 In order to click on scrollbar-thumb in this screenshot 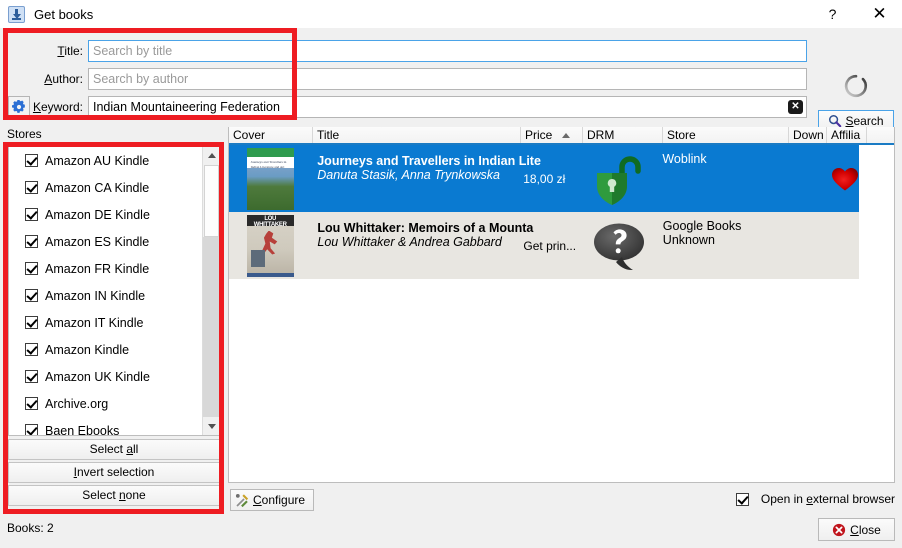, I will do `click(211, 201)`.